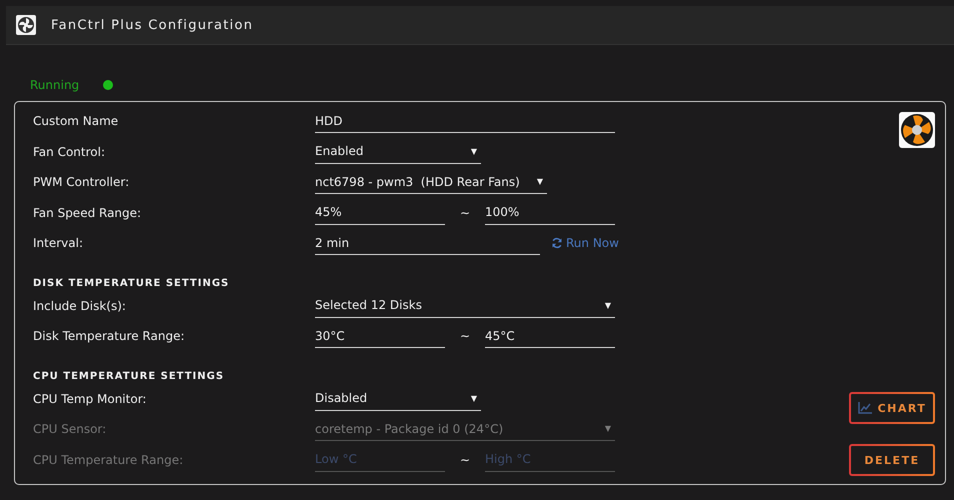 This screenshot has width=954, height=500. What do you see at coordinates (108, 459) in the screenshot?
I see `field-label: CPU Temperature Range:` at bounding box center [108, 459].